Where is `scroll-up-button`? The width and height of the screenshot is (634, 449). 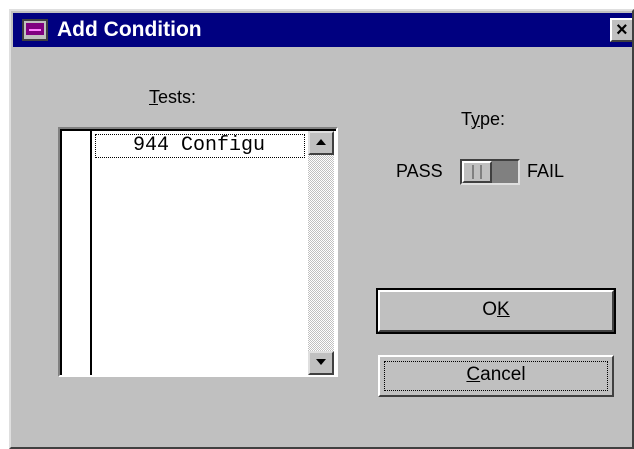 scroll-up-button is located at coordinates (321, 143).